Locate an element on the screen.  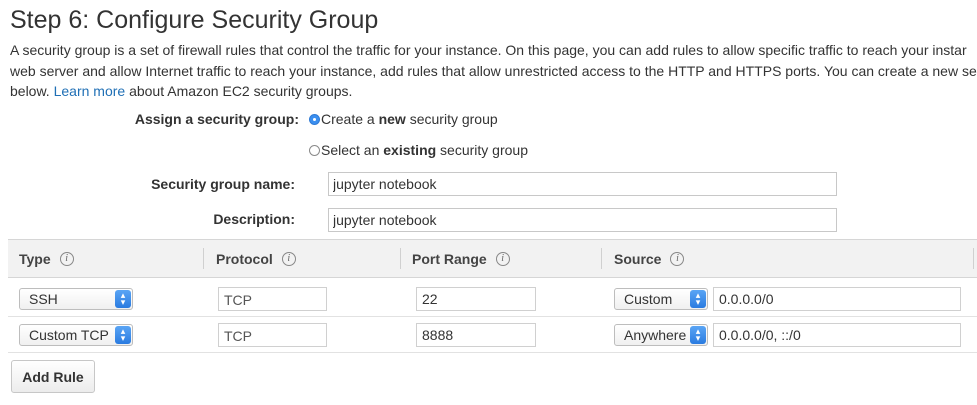
radio-existing-bold: existing is located at coordinates (410, 150).